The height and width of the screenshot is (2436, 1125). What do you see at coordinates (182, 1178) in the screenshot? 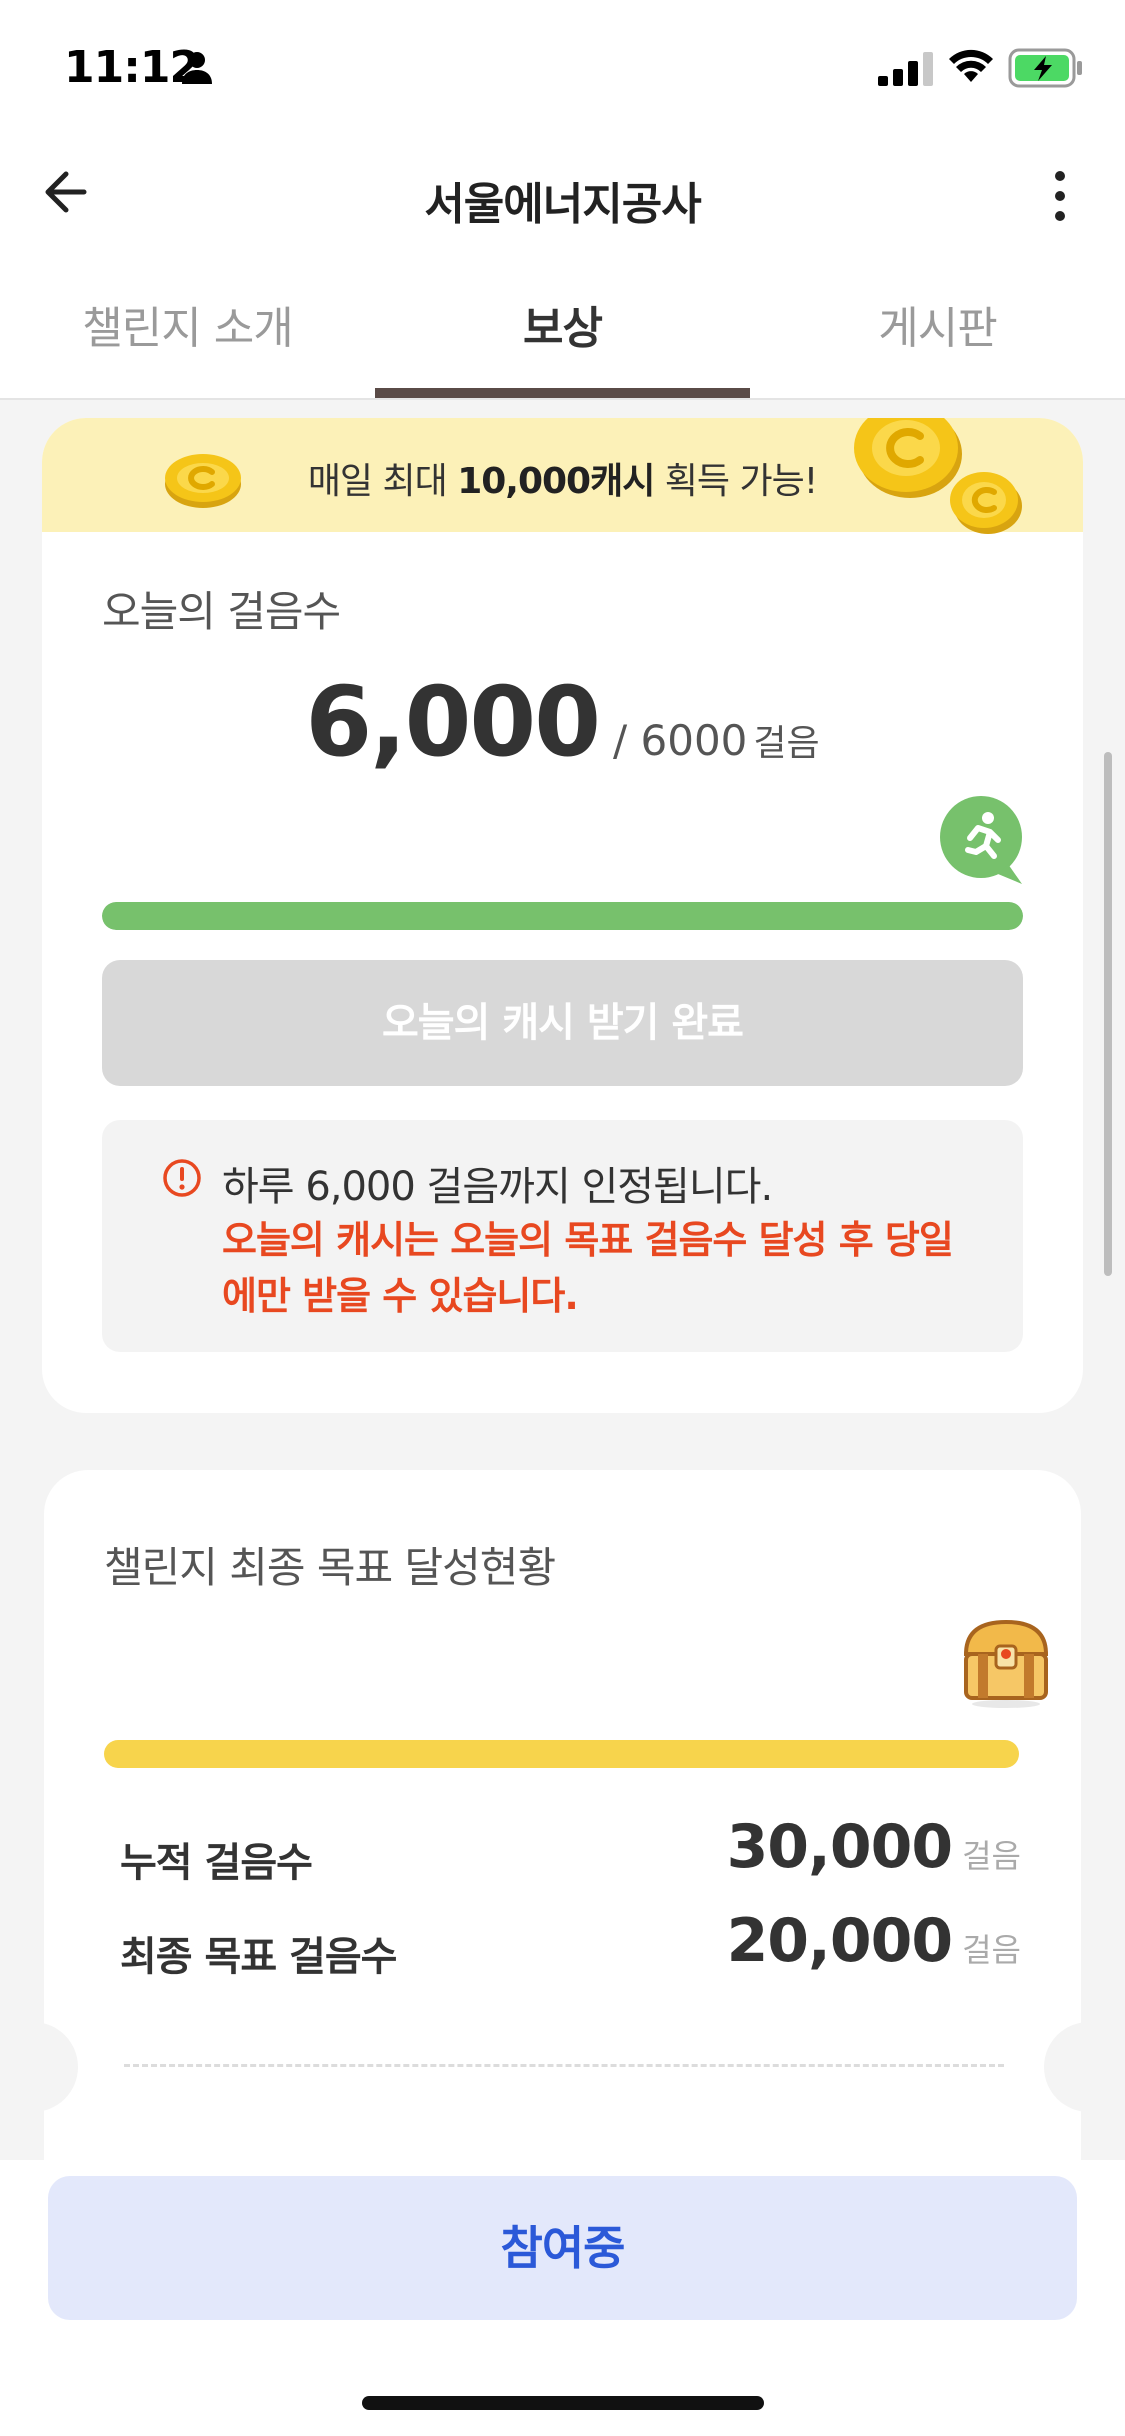
I see `alert-circle-icon` at bounding box center [182, 1178].